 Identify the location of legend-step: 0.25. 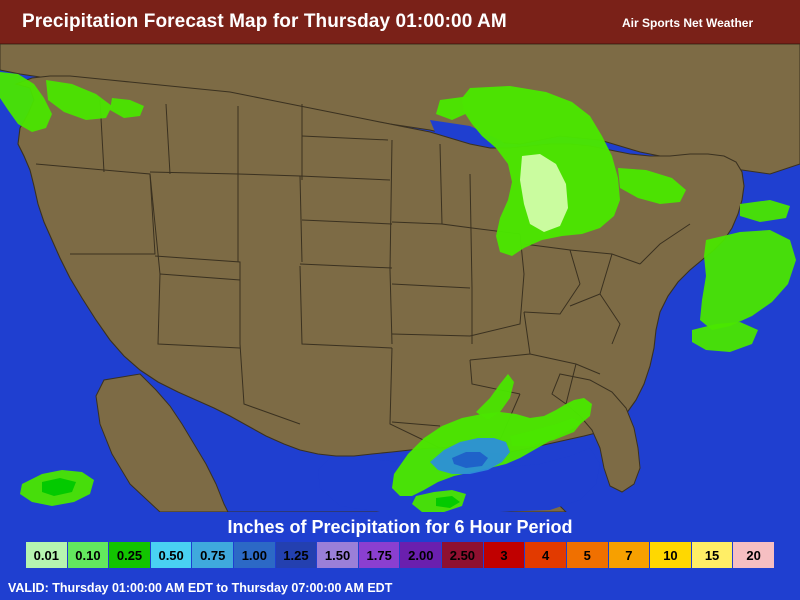
(130, 555).